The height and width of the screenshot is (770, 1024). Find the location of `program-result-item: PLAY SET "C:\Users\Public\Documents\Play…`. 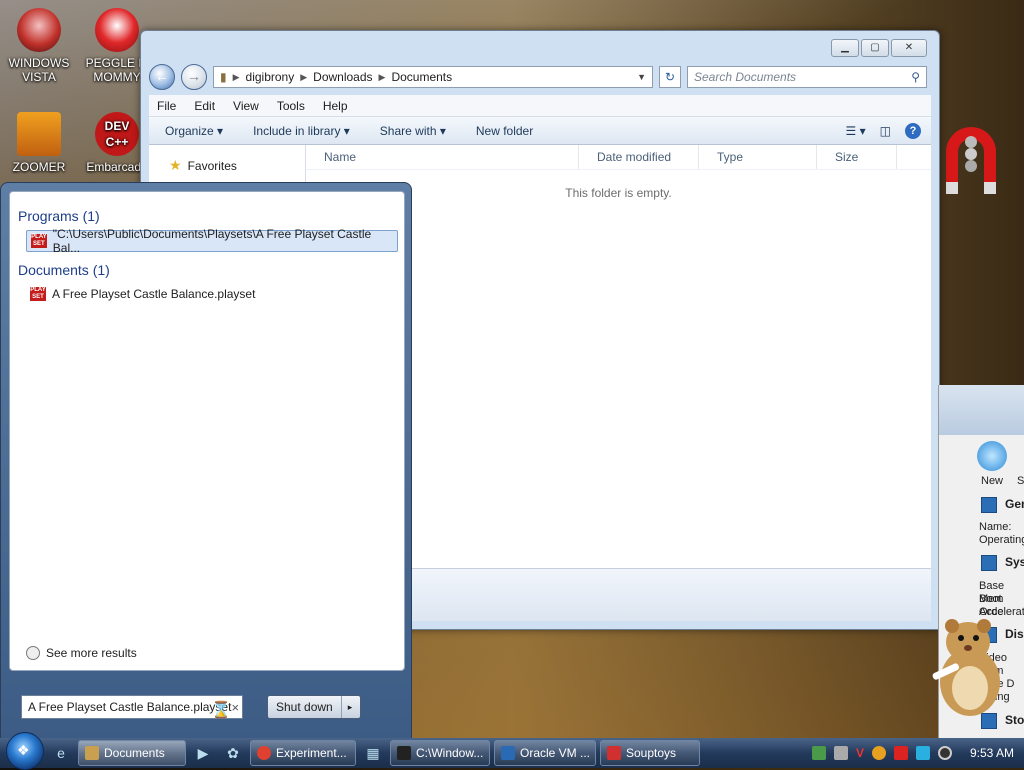

program-result-item: PLAY SET "C:\Users\Public\Documents\Play… is located at coordinates (212, 241).